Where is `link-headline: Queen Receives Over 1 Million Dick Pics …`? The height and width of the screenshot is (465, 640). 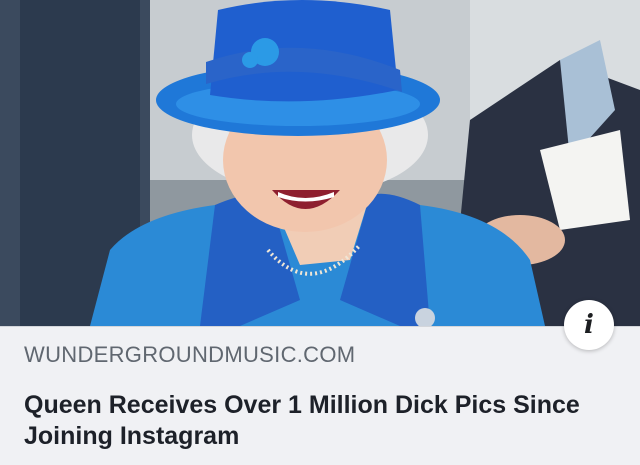
link-headline: Queen Receives Over 1 Million Dick Pics … is located at coordinates (324, 421).